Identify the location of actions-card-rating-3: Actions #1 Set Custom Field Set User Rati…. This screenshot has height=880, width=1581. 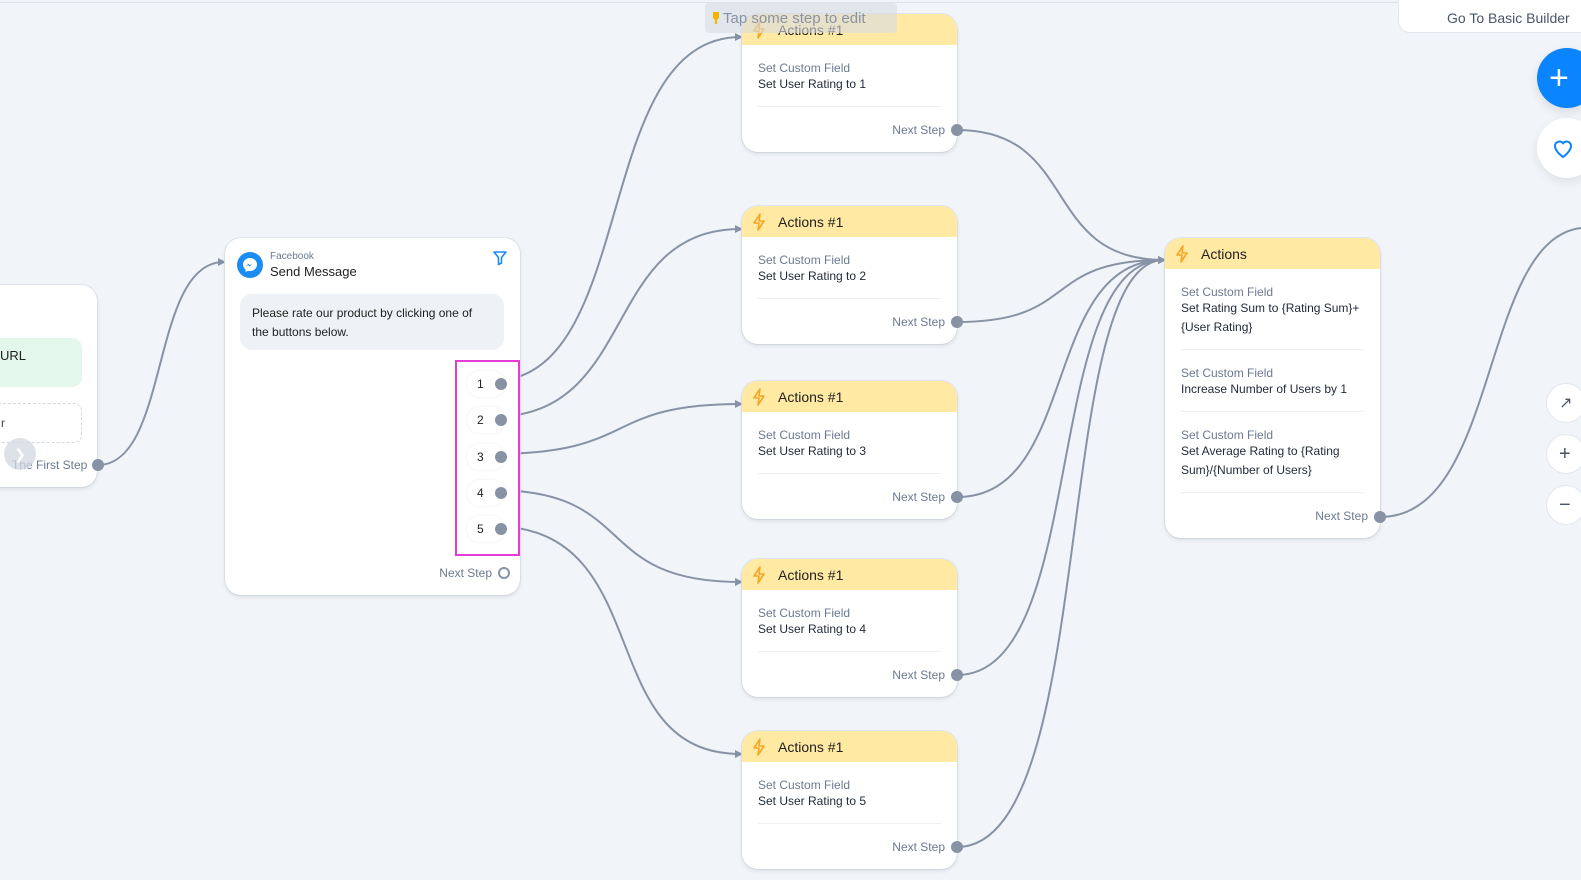
(849, 450).